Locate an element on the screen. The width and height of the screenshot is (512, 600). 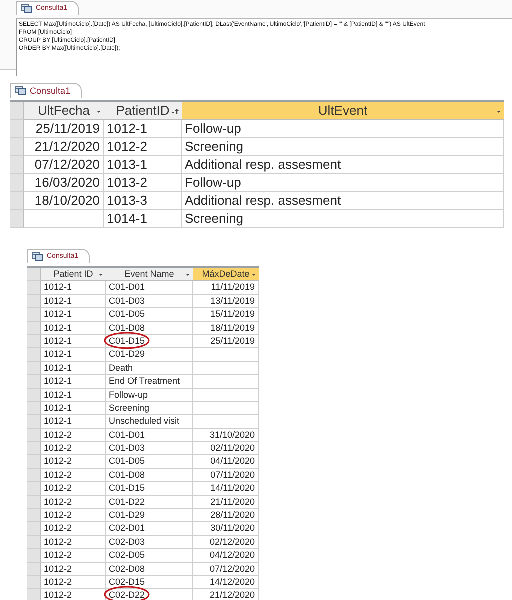
column-header: UltFecha is located at coordinates (64, 111).